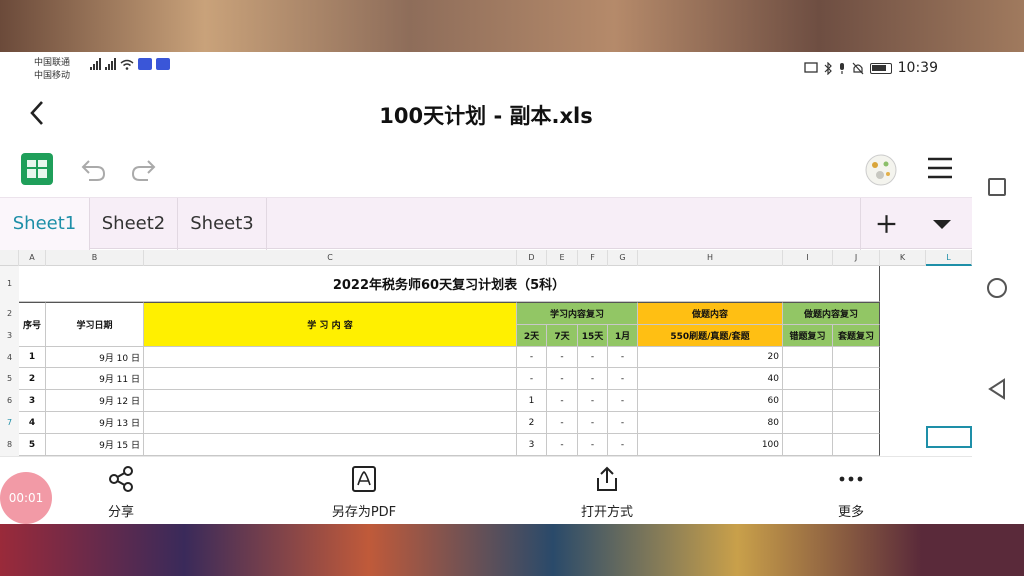 This screenshot has width=1024, height=576. Describe the element at coordinates (532, 445) in the screenshot. I see `cell-2d: 3` at that location.